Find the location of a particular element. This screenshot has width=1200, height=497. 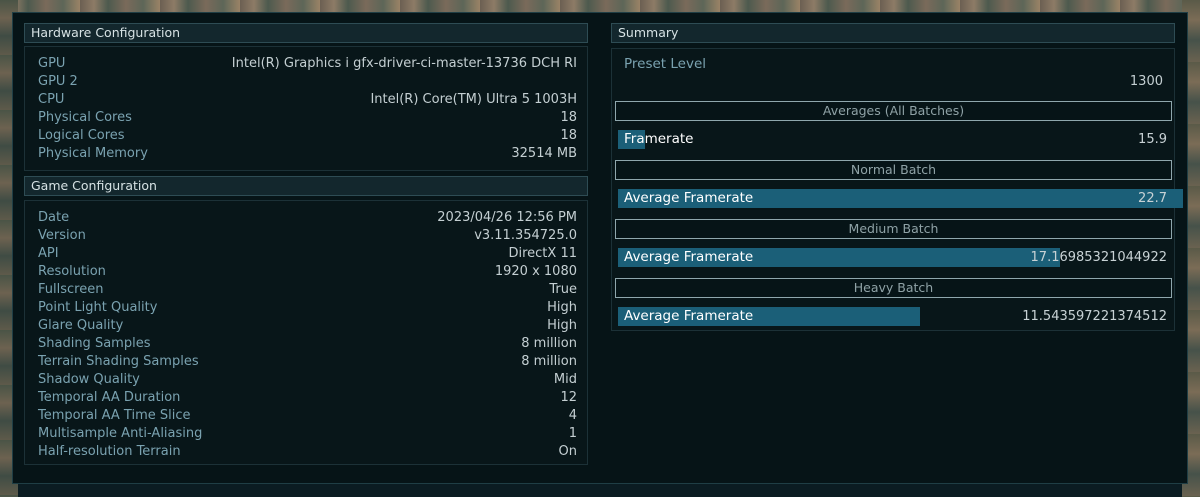

row-value: 1920 x 1080 is located at coordinates (535, 271).